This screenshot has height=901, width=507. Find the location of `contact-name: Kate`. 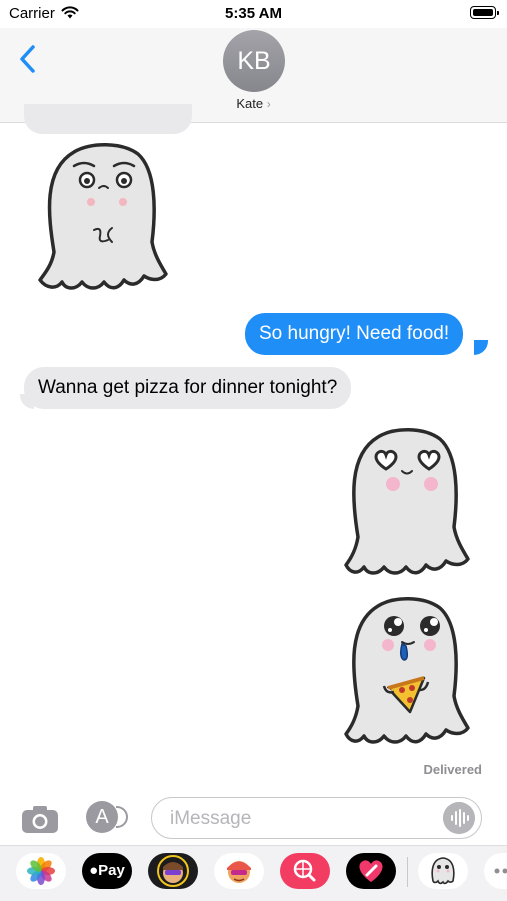

contact-name: Kate is located at coordinates (249, 103).